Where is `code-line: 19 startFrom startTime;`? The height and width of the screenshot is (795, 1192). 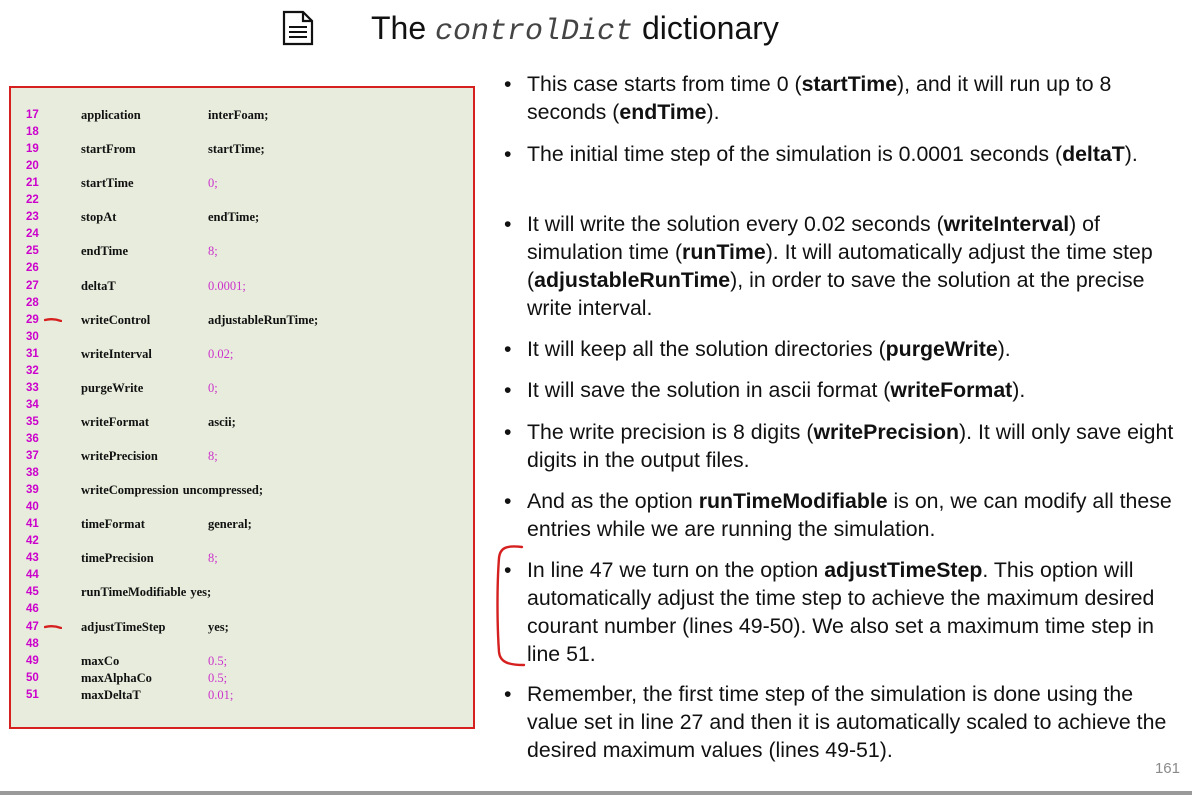
code-line: 19 startFrom startTime; is located at coordinates (241, 149).